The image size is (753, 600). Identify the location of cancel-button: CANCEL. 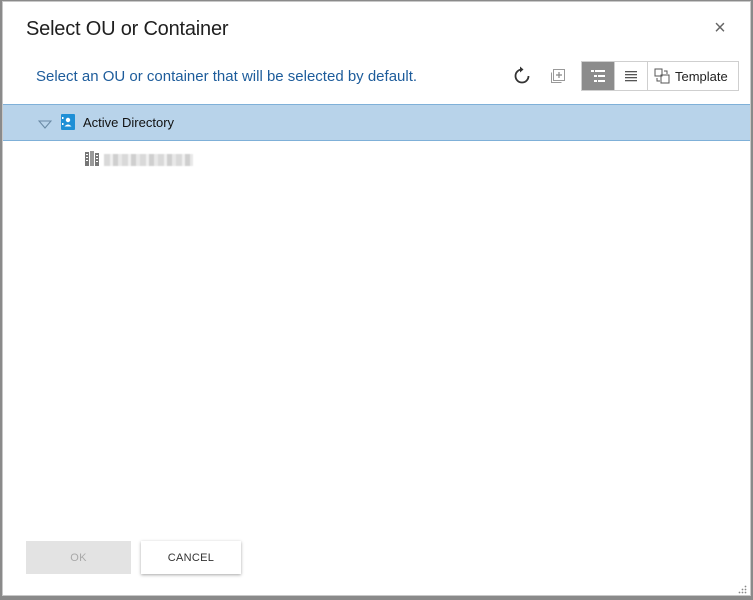
(191, 557).